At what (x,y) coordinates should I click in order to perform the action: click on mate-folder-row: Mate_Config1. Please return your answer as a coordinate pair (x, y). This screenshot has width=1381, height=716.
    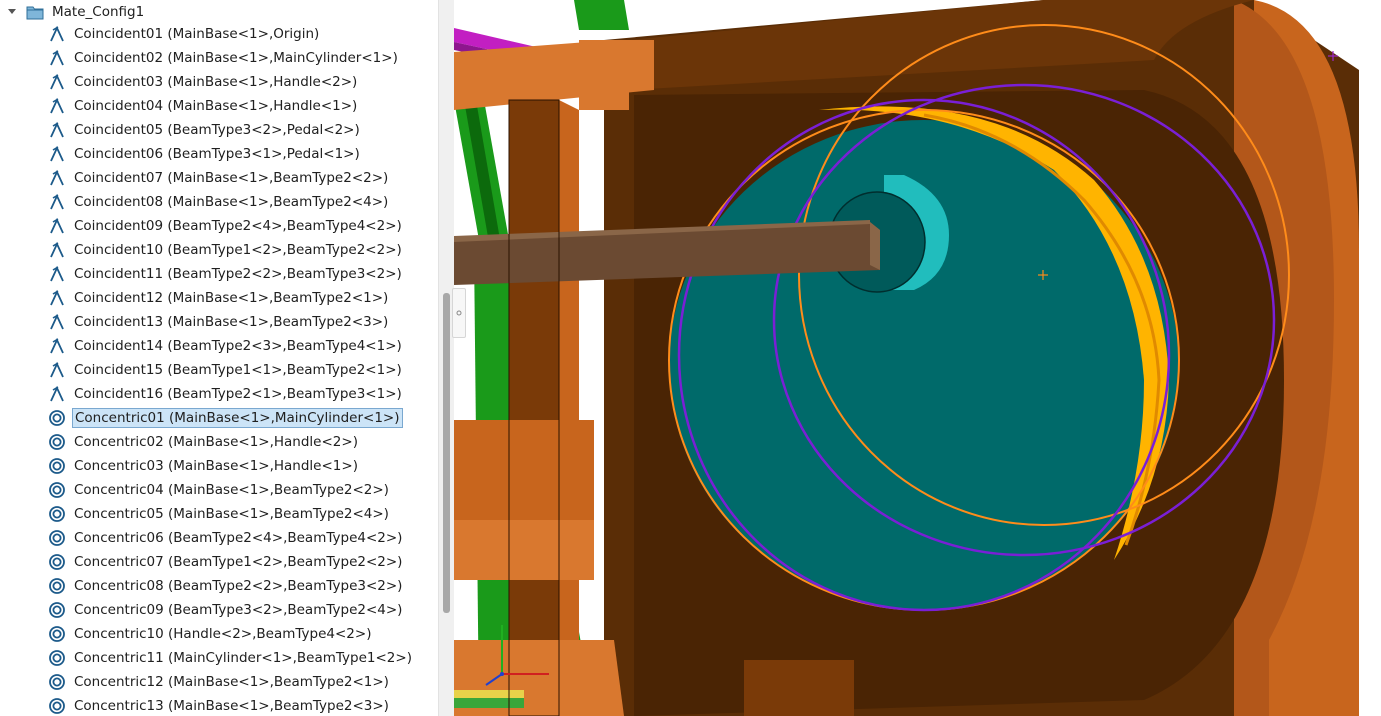
    Looking at the image, I should click on (73, 12).